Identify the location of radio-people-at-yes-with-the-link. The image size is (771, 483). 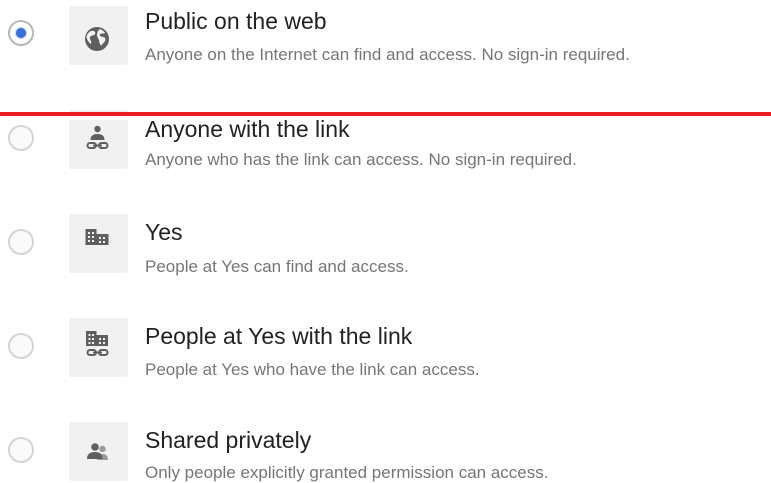
(21, 346).